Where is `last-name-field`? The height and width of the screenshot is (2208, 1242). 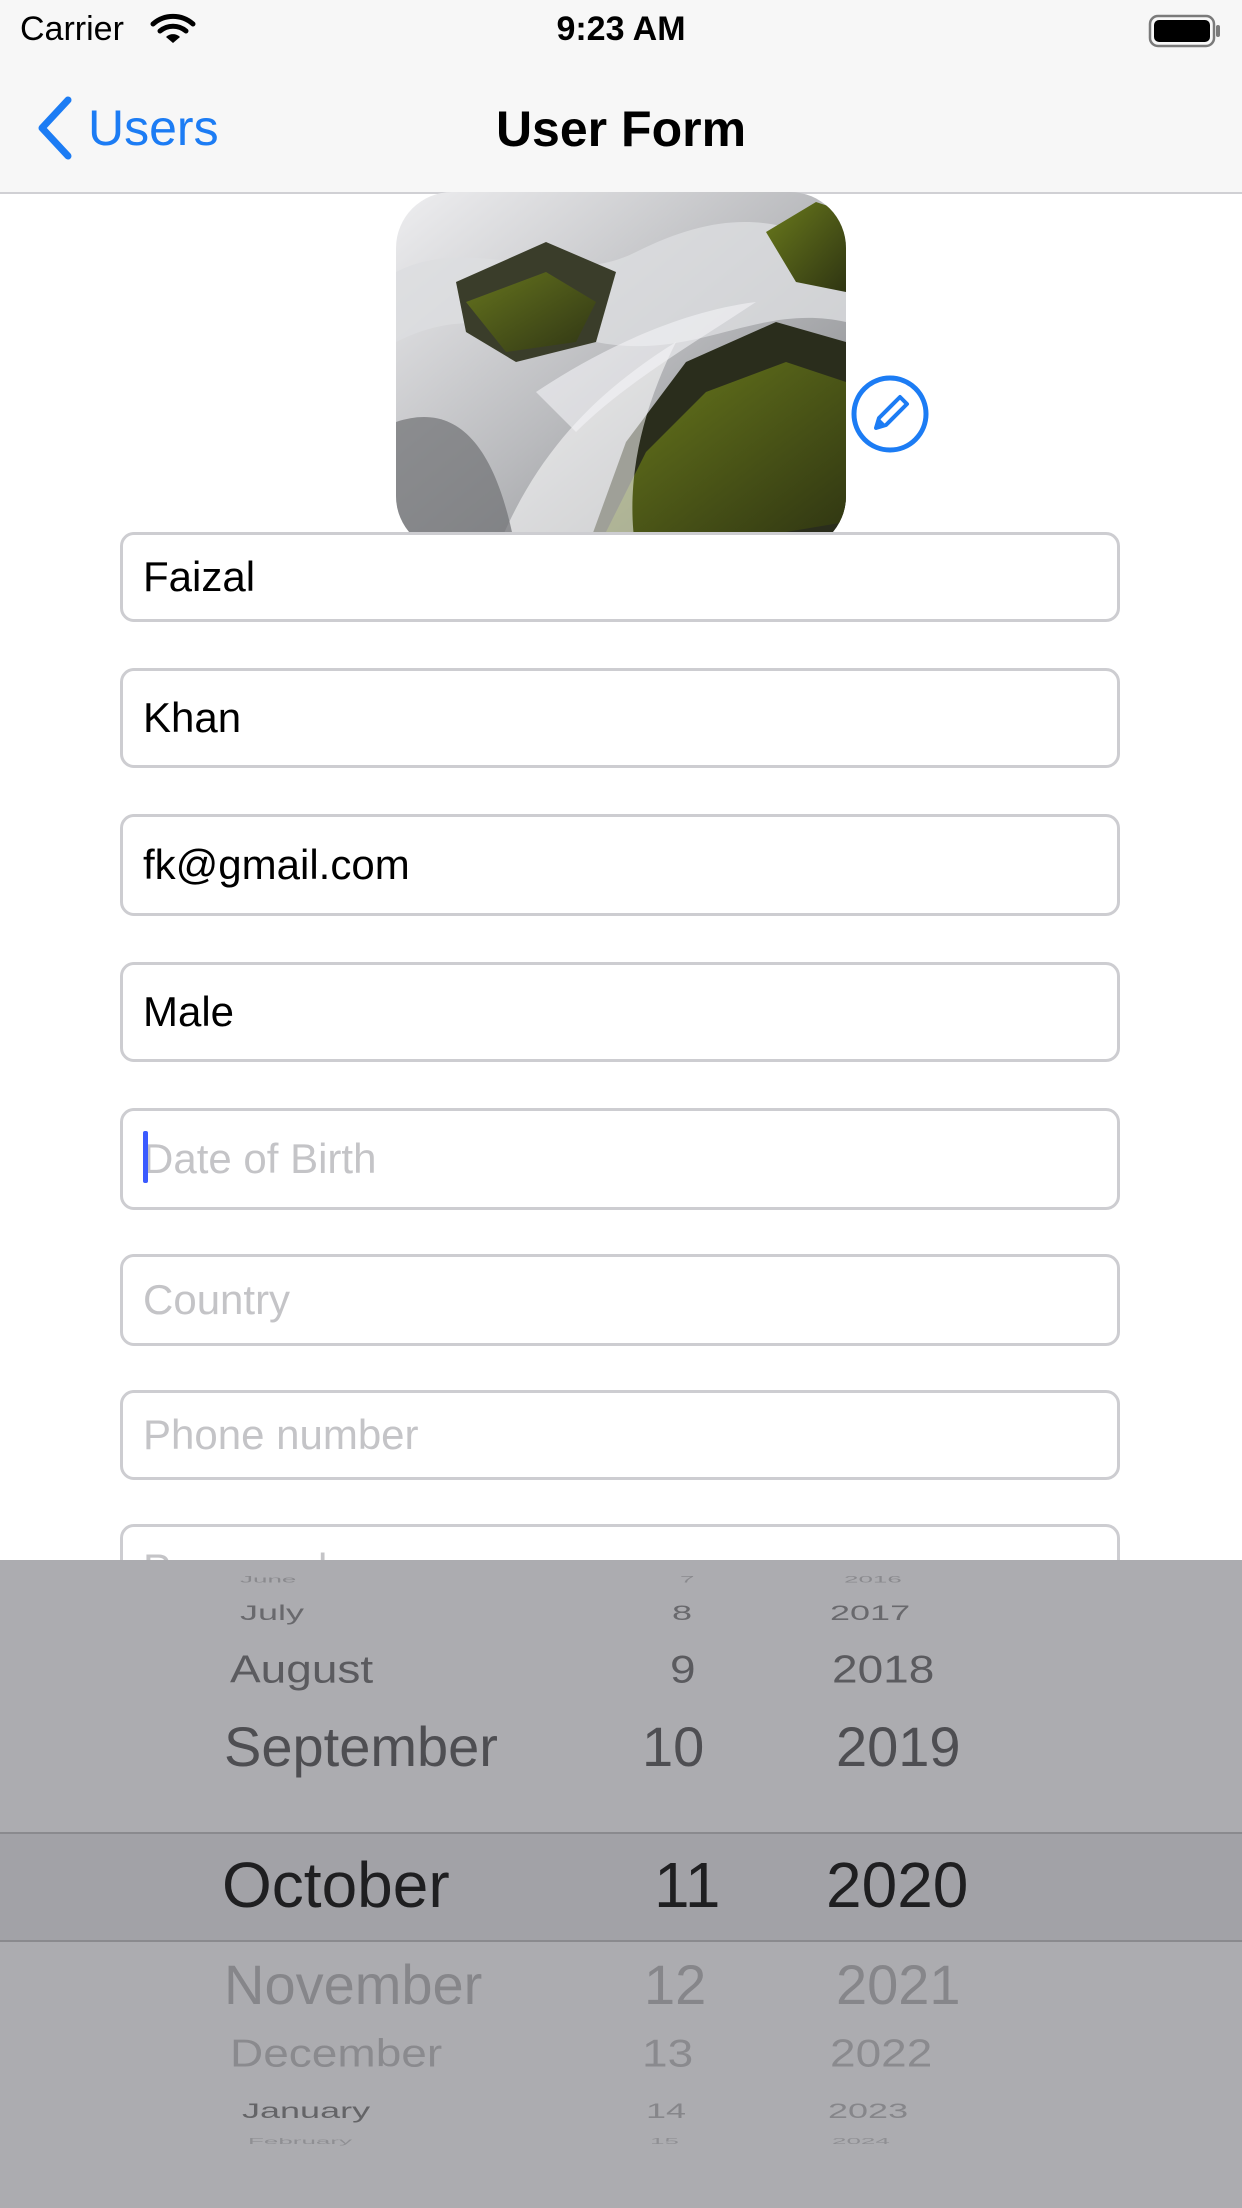
last-name-field is located at coordinates (620, 718).